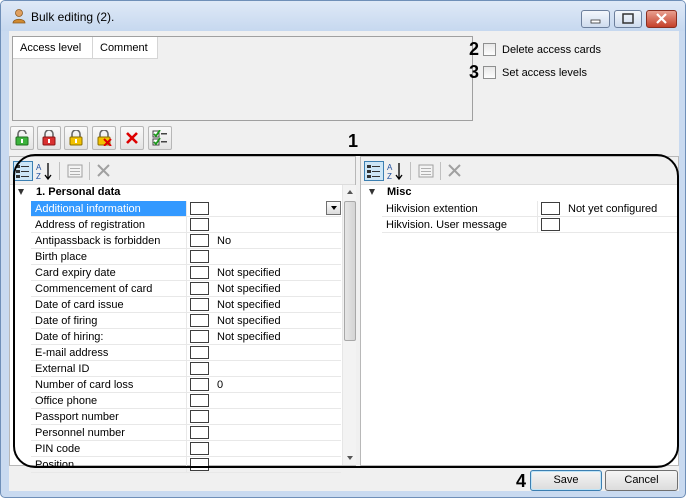 Image resolution: width=686 pixels, height=498 pixels. I want to click on left-alphabetical-button: A Z, so click(45, 171).